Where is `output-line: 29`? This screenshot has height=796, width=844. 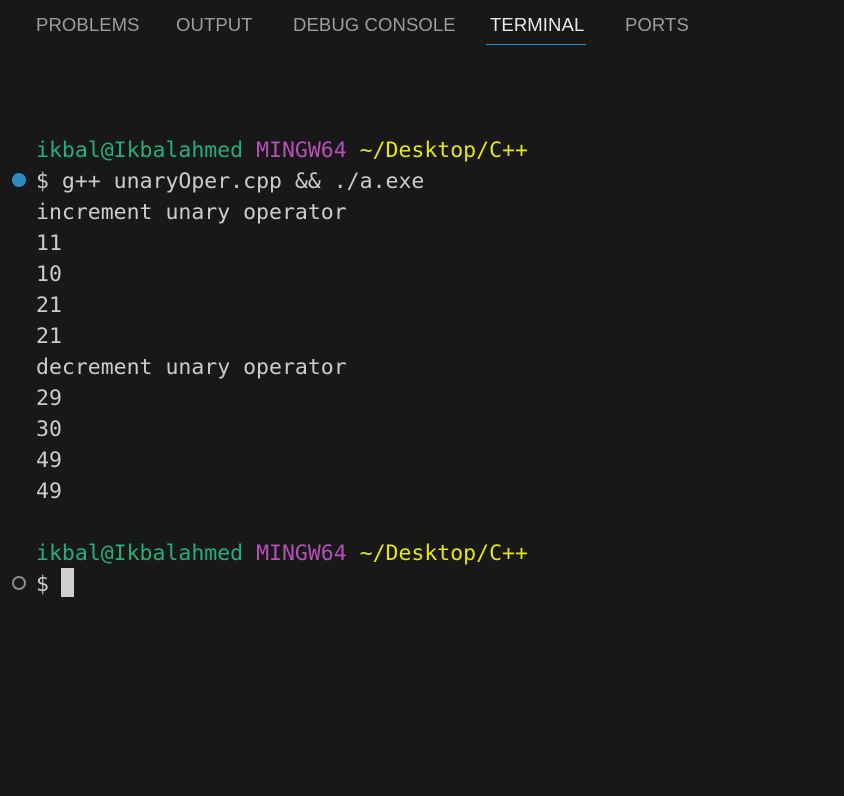 output-line: 29 is located at coordinates (49, 398).